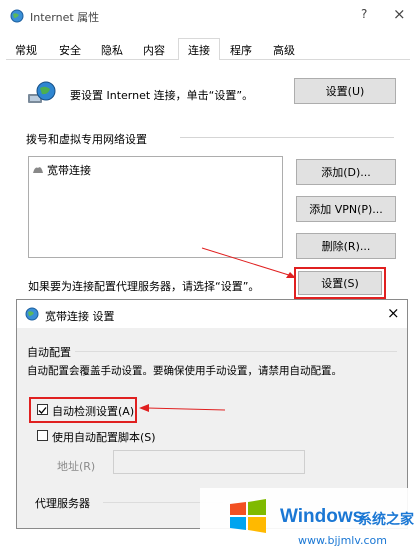  Describe the element at coordinates (154, 50) in the screenshot. I see `tab-content: 内容` at that location.